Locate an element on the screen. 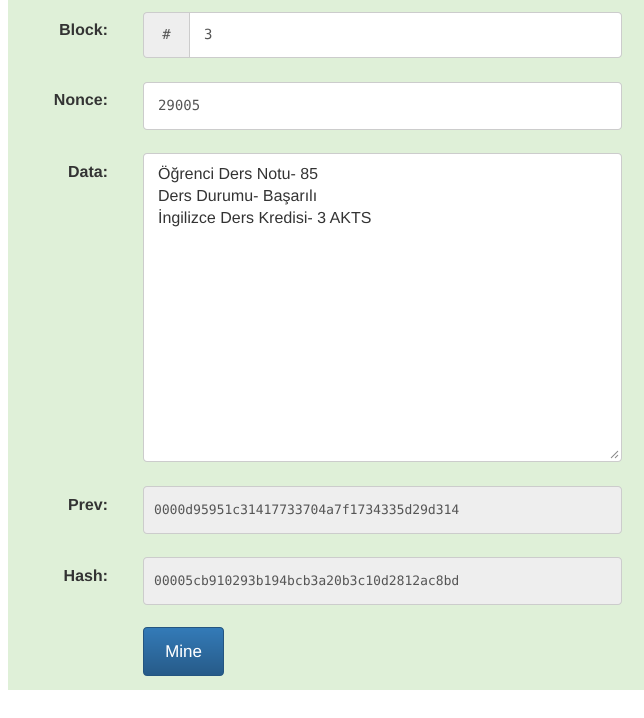 The height and width of the screenshot is (718, 644). field-label: Prev: is located at coordinates (87, 505).